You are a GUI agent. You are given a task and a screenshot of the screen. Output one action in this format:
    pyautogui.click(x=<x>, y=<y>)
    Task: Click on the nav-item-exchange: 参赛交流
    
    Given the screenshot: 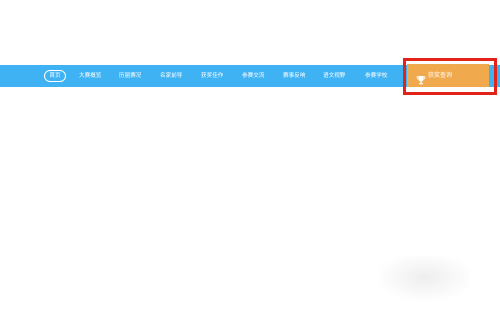 What is the action you would take?
    pyautogui.click(x=253, y=76)
    